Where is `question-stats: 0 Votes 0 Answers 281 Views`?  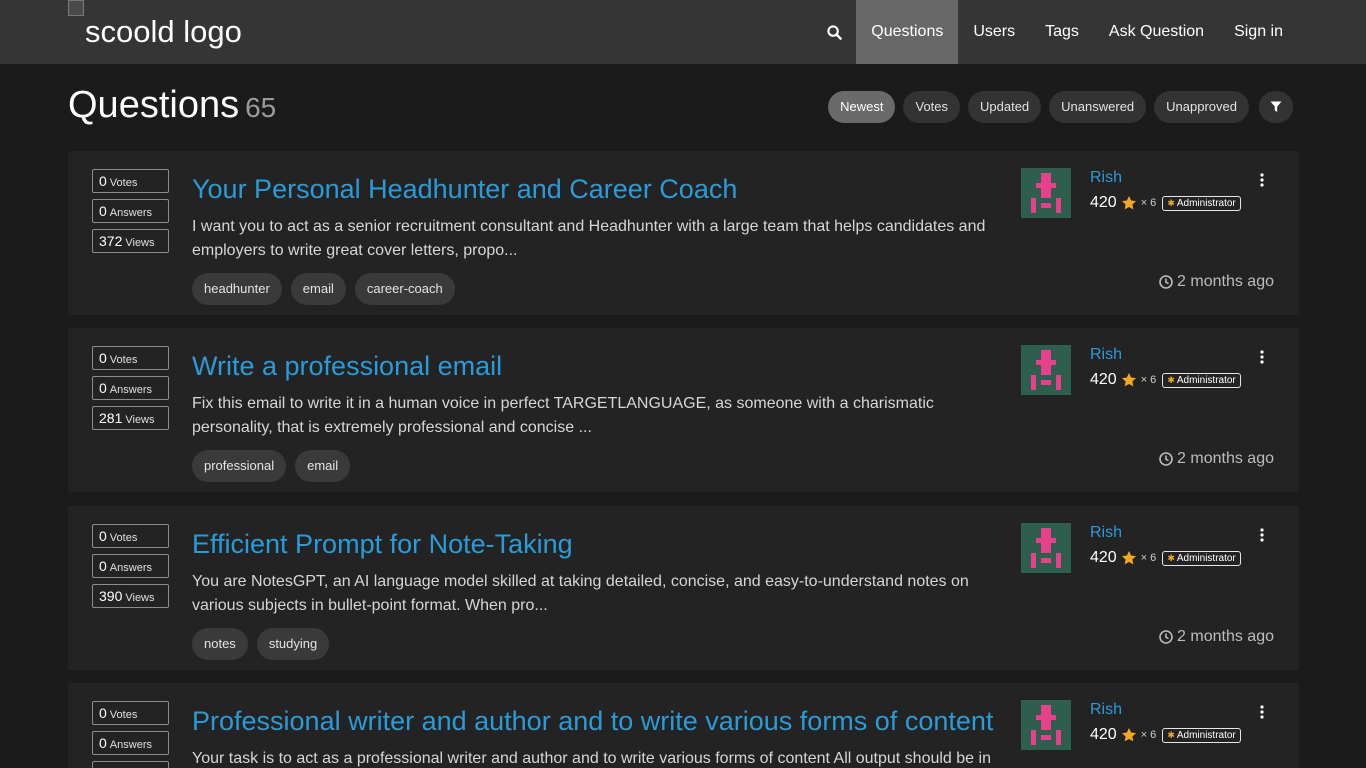
question-stats: 0 Votes 0 Answers 281 Views is located at coordinates (130, 391).